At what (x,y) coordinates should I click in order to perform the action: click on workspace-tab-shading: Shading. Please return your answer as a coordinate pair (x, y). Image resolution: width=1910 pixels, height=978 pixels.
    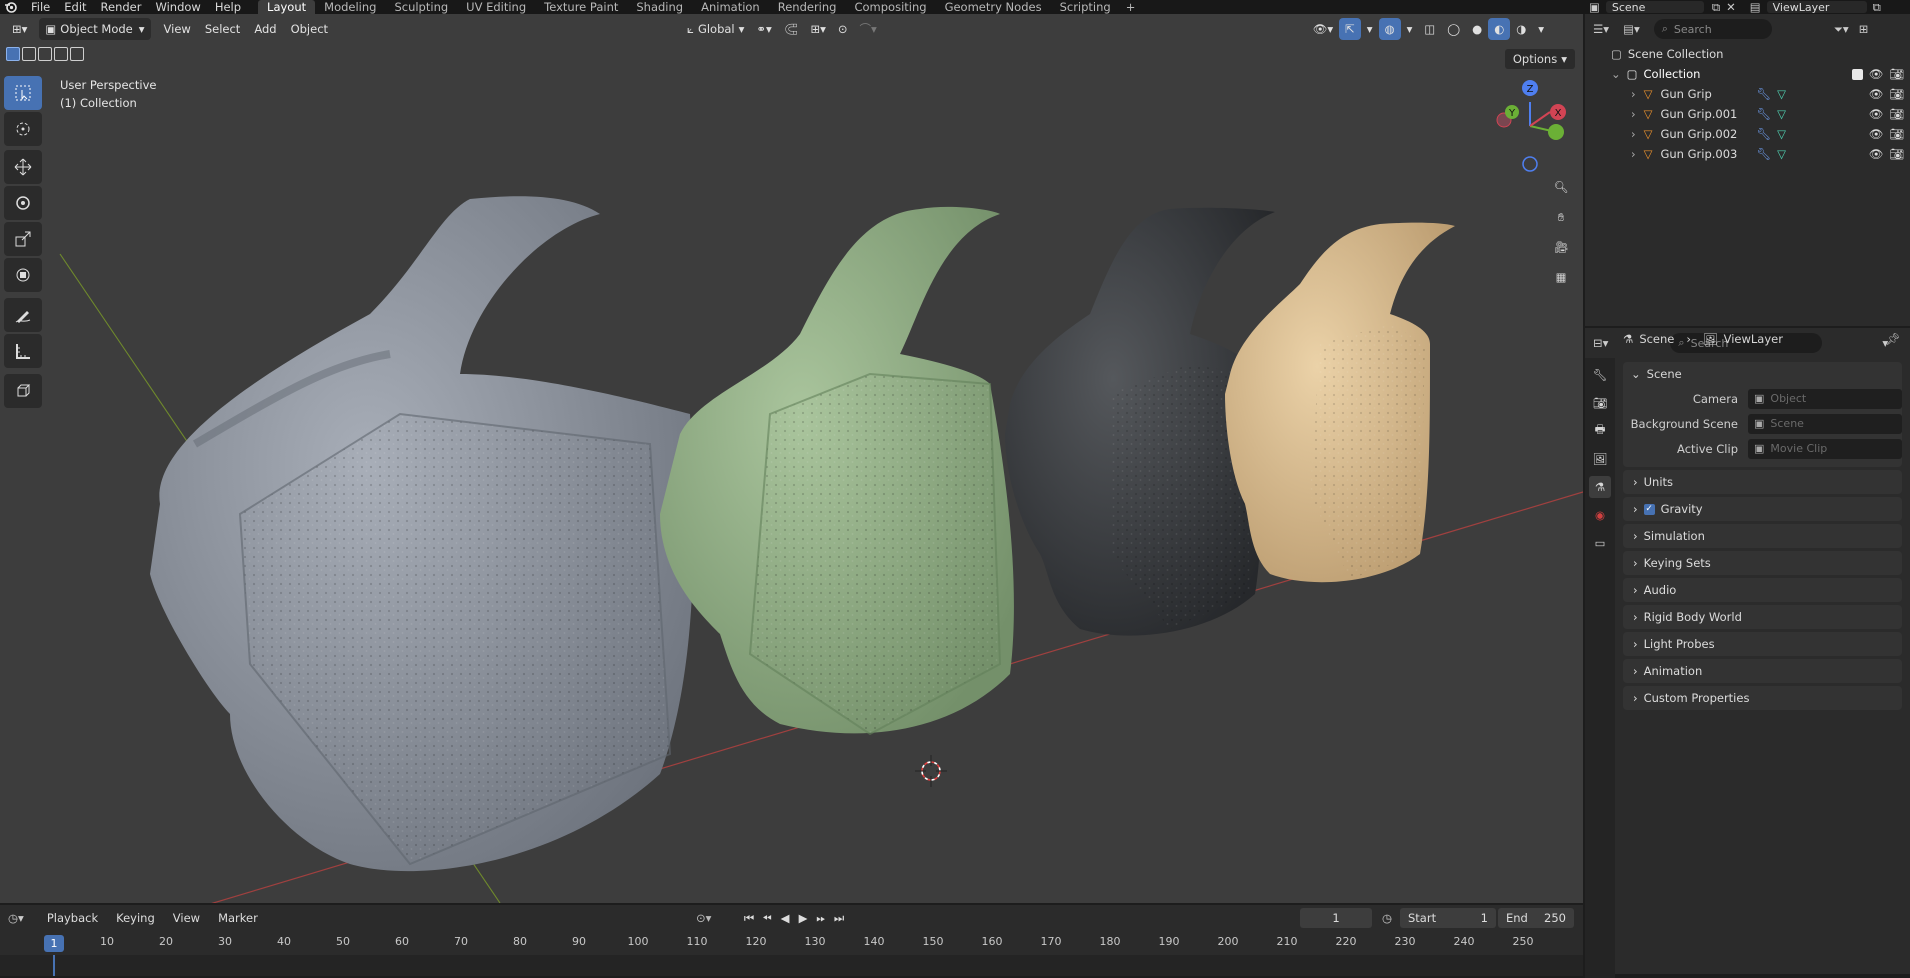
    Looking at the image, I should click on (659, 7).